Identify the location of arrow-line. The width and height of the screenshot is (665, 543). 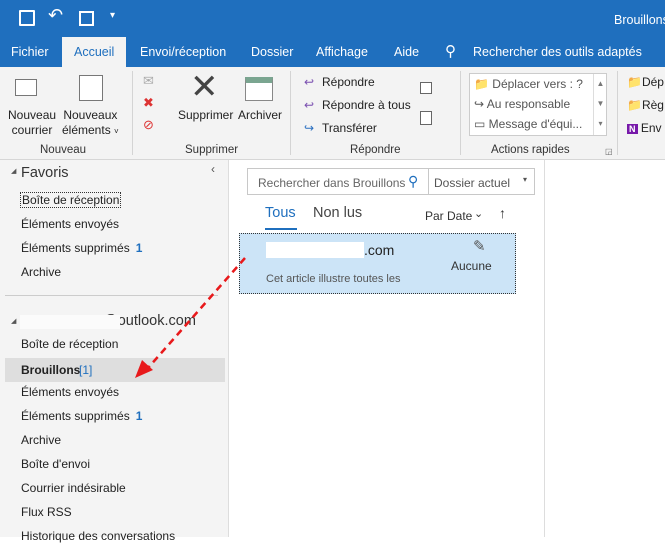
(196, 313).